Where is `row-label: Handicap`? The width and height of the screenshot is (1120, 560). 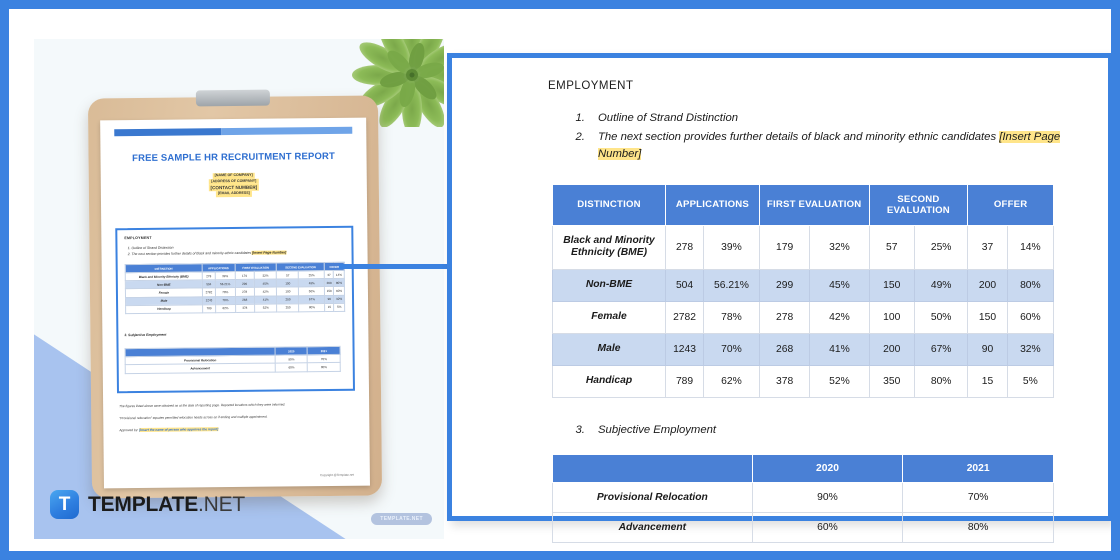
row-label: Handicap is located at coordinates (609, 381).